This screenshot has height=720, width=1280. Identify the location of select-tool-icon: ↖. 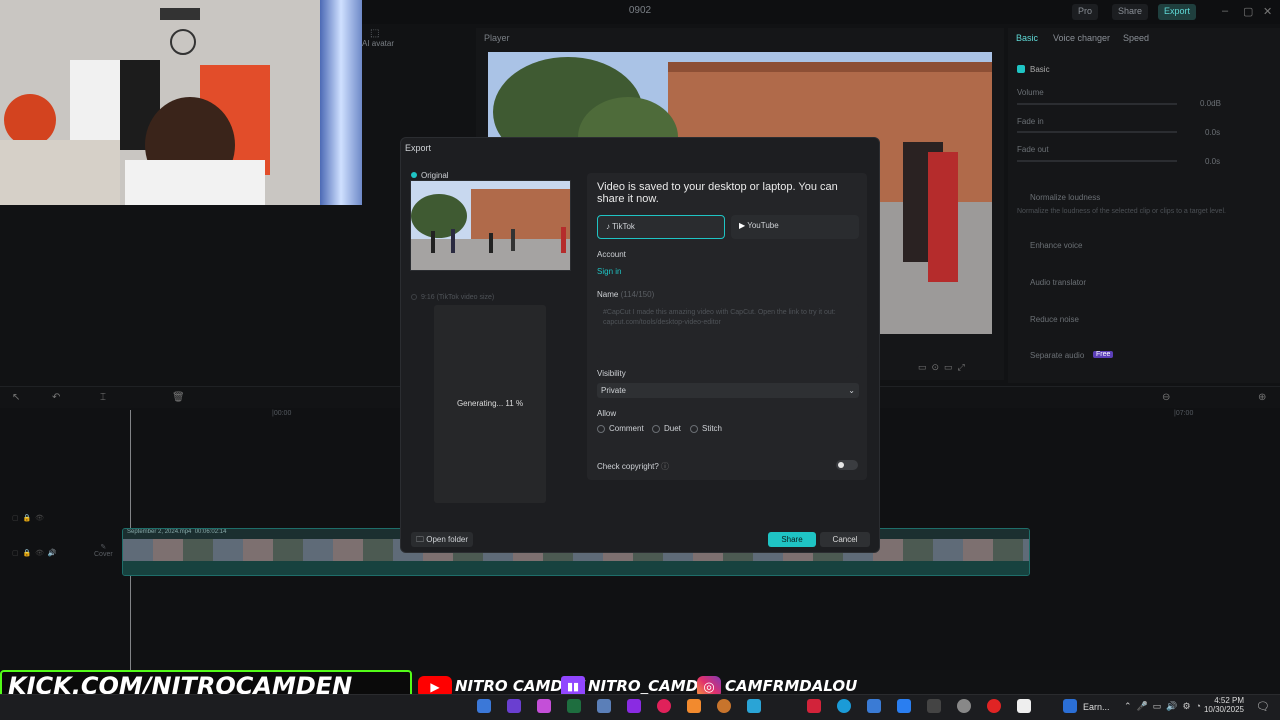
(16, 397).